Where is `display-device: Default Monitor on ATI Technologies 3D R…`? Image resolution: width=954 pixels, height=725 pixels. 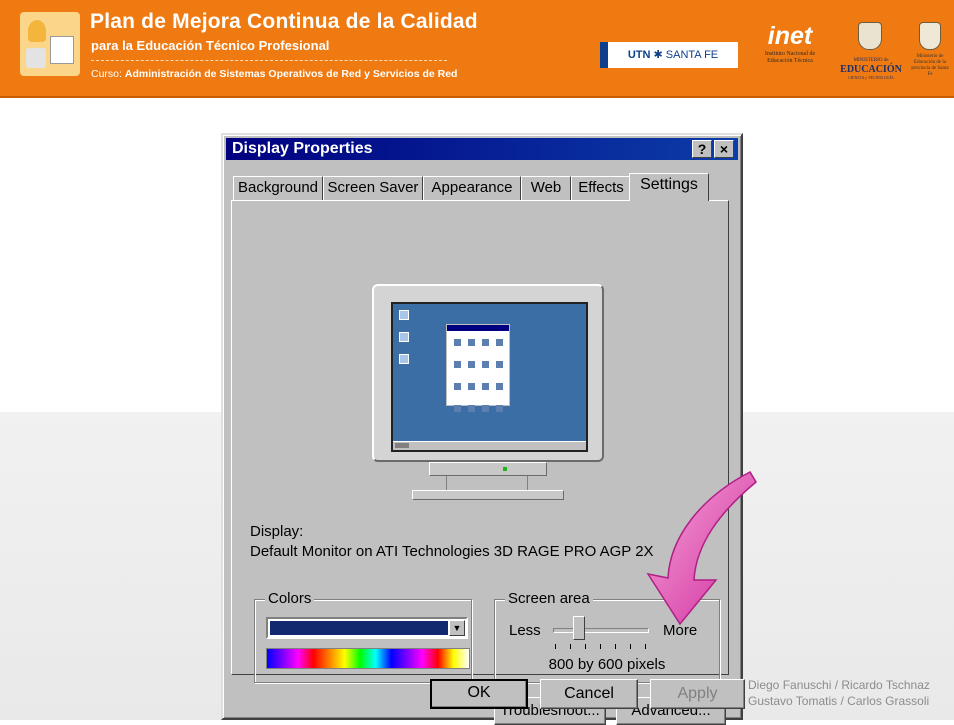
display-device: Default Monitor on ATI Technologies 3D R… is located at coordinates (452, 551).